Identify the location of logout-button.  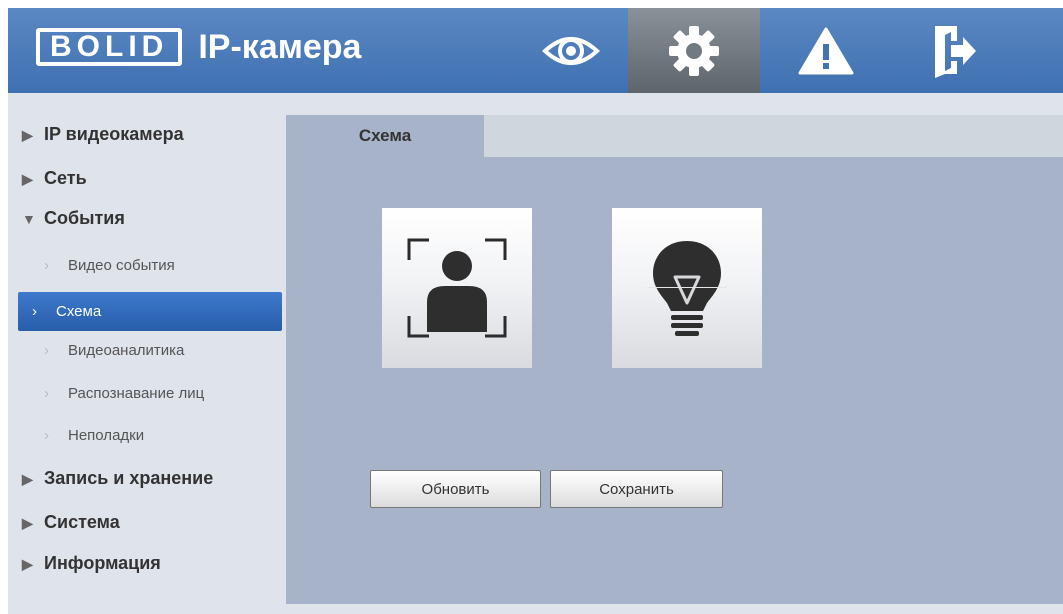
(954, 50).